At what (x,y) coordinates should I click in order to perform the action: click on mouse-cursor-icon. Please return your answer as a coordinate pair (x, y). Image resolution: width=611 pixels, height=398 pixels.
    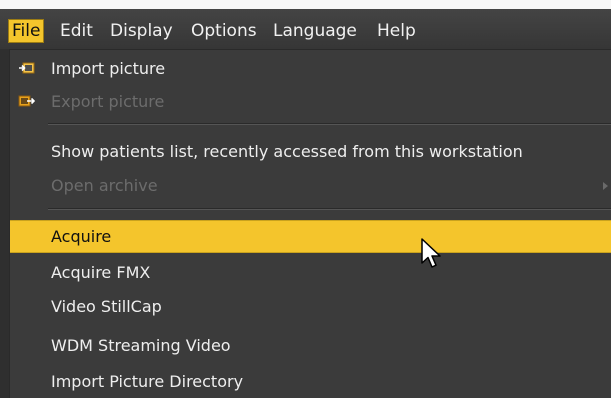
    Looking at the image, I should click on (431, 253).